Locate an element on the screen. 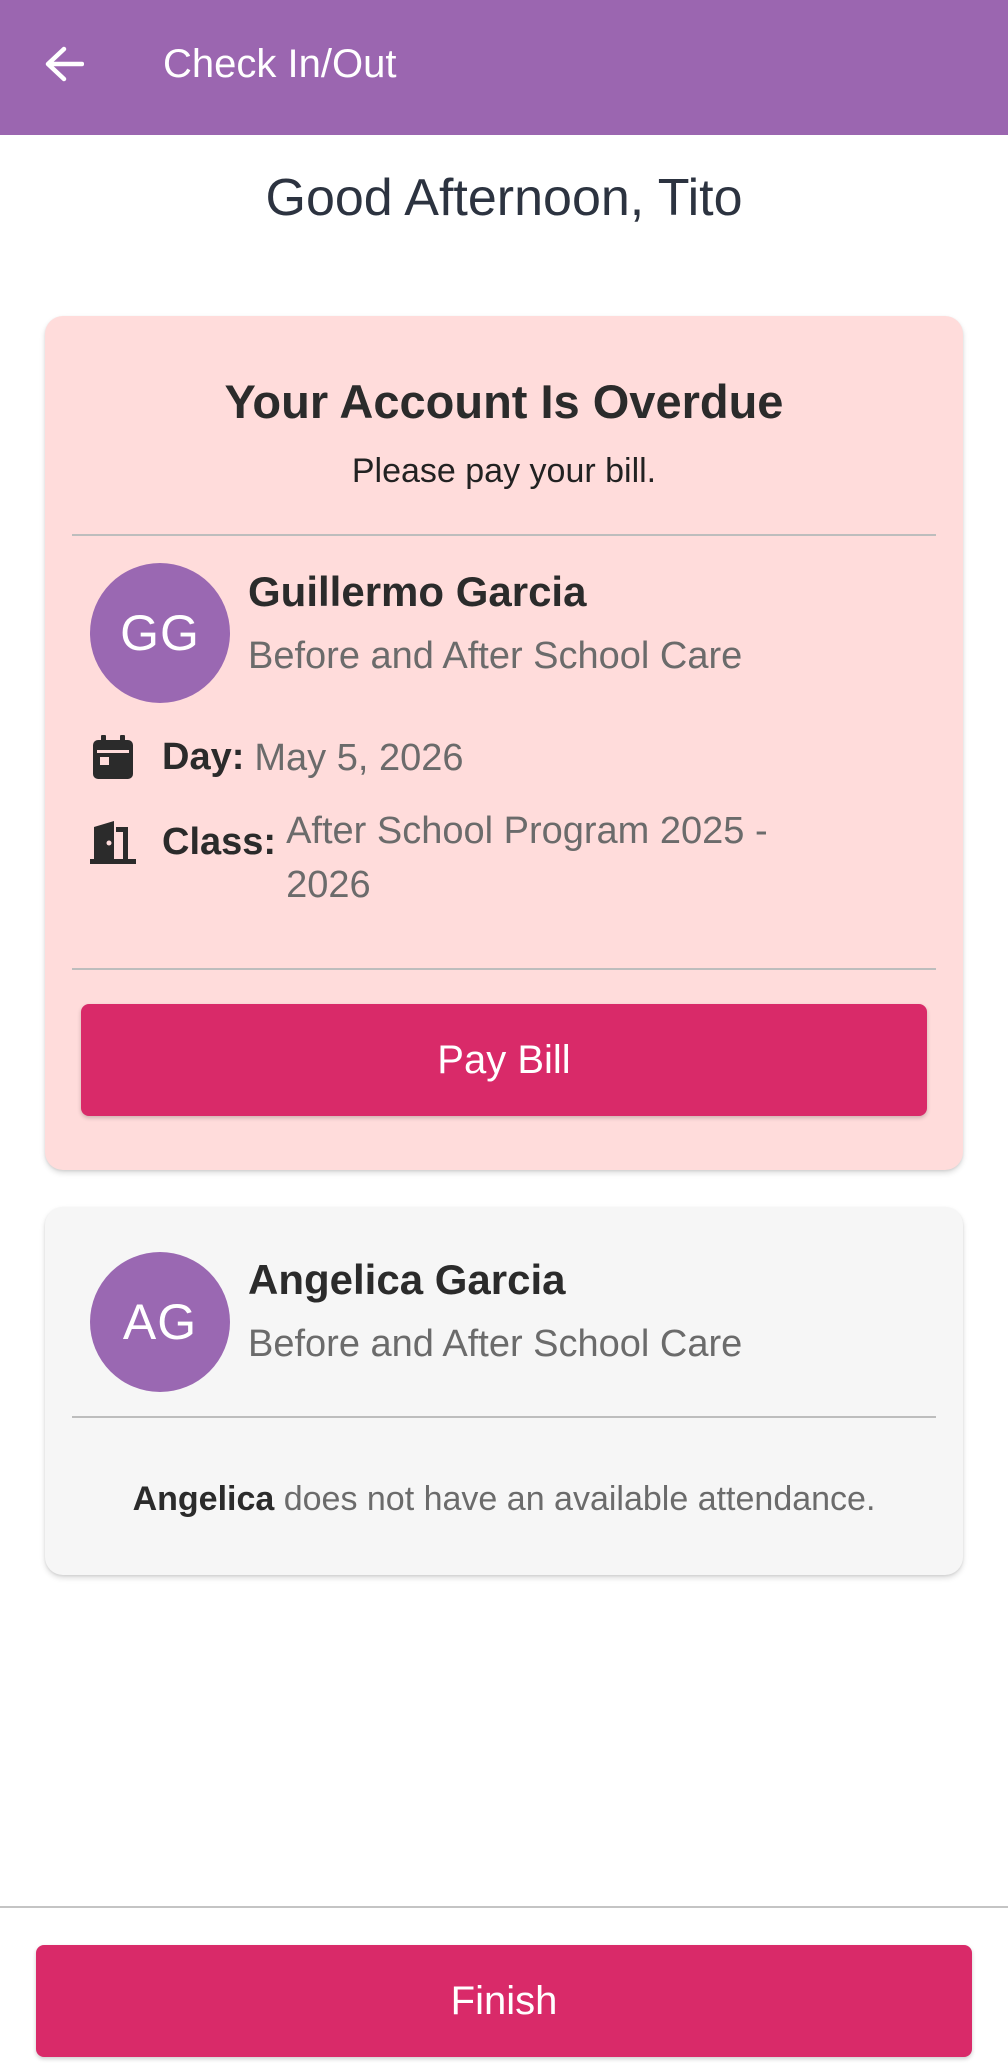 This screenshot has height=2068, width=1008. class-row: Class: After School Program 2025 - 2026 is located at coordinates (468, 858).